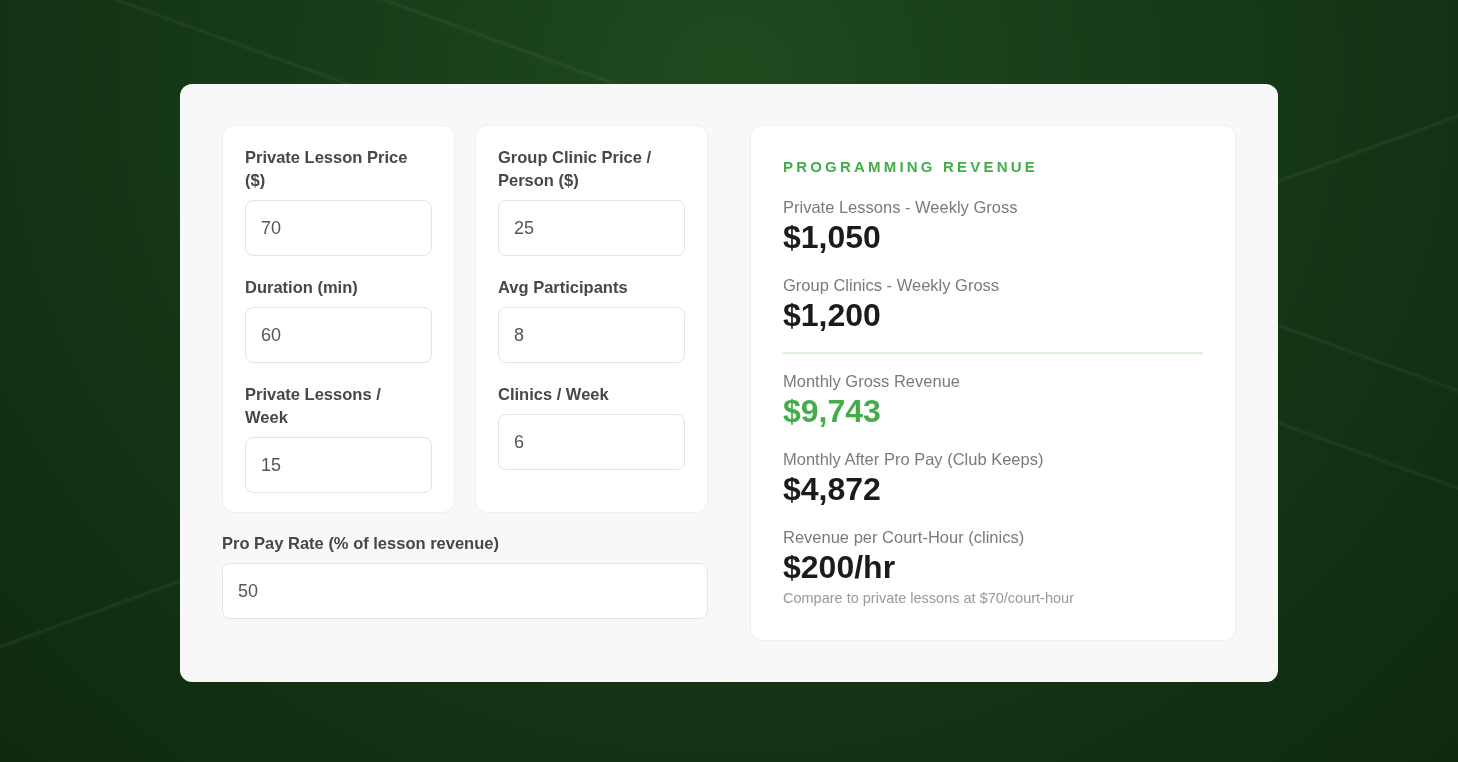 The image size is (1458, 762). What do you see at coordinates (832, 237) in the screenshot?
I see `metric-value: $1,050` at bounding box center [832, 237].